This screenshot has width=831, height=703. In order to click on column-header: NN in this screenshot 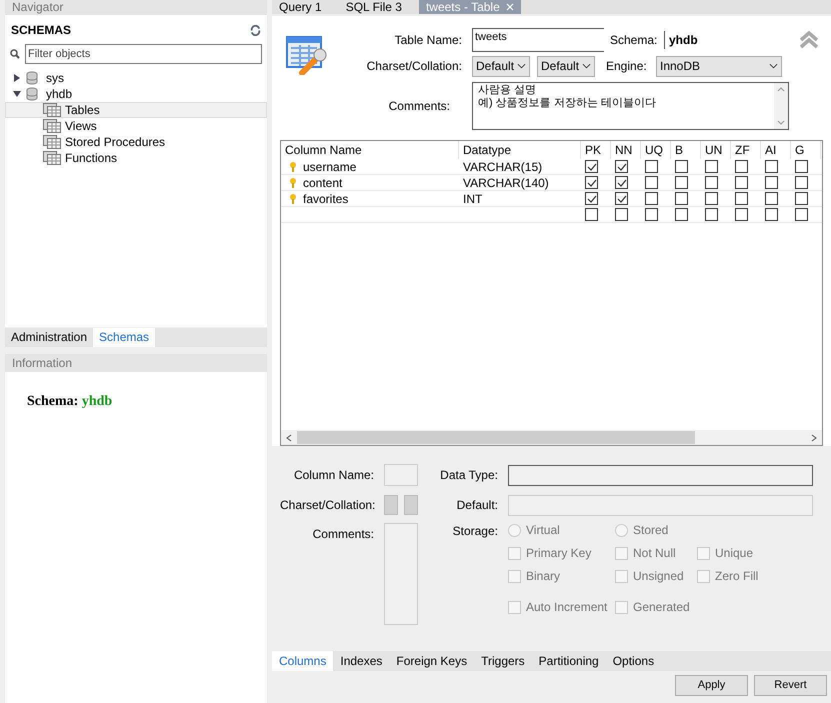, I will do `click(626, 150)`.